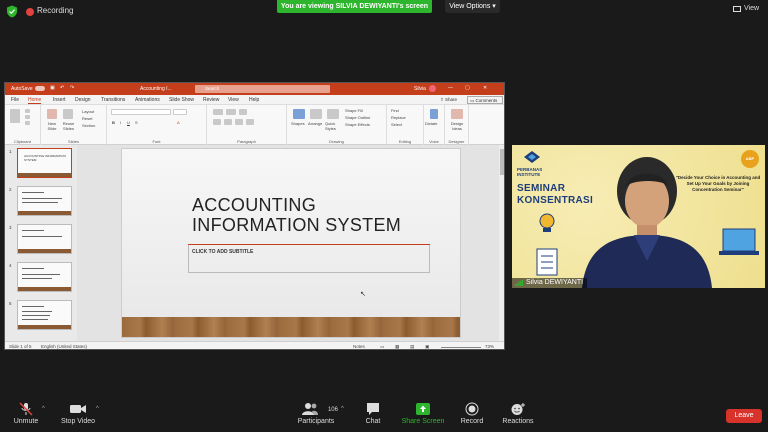 This screenshot has height=432, width=768. What do you see at coordinates (555, 282) in the screenshot?
I see `participant-name: Silvia DEWIYANTI` at bounding box center [555, 282].